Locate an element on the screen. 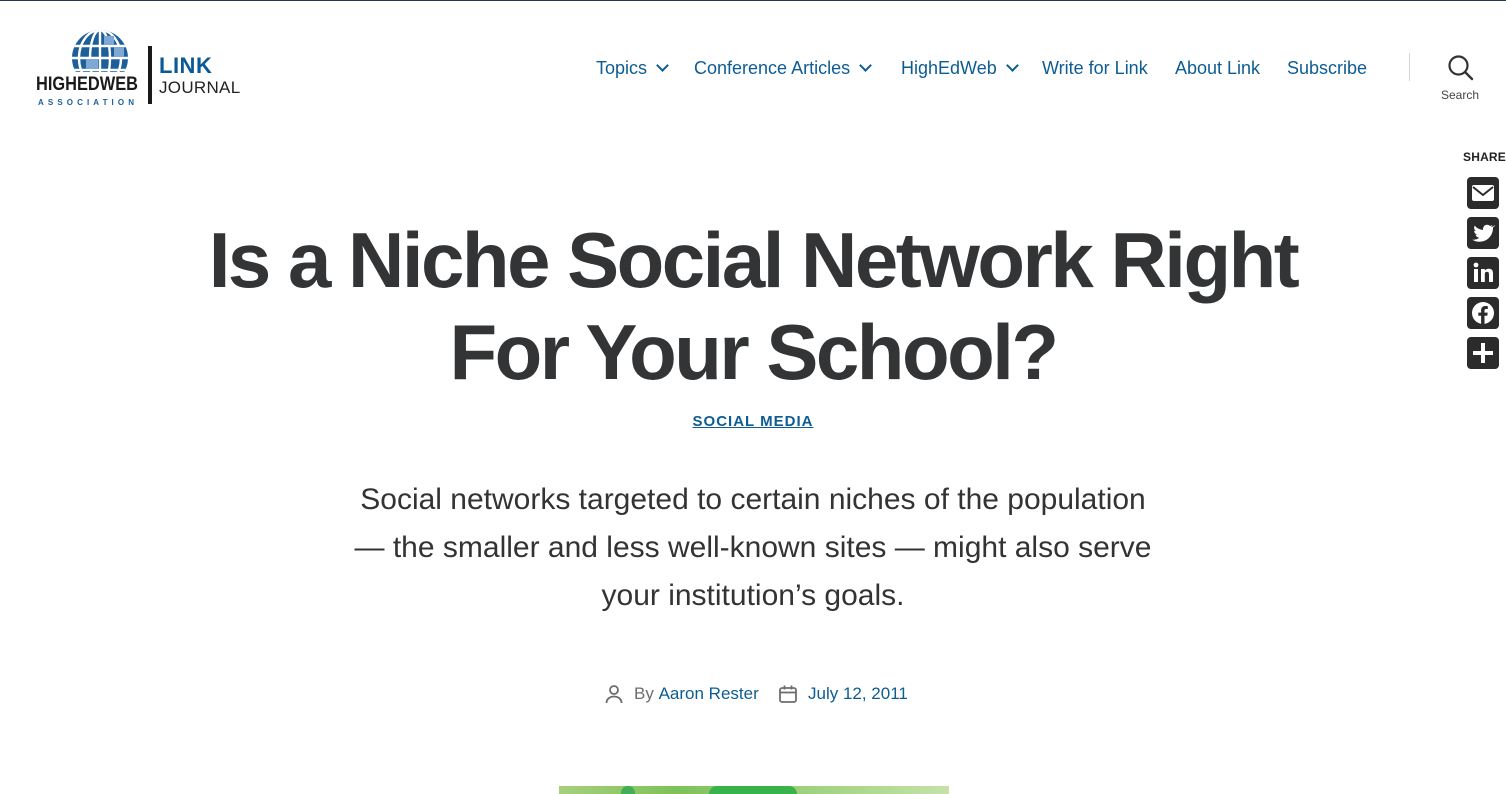 The image size is (1506, 794). nav-item-subscribe: Subscribe is located at coordinates (1327, 68).